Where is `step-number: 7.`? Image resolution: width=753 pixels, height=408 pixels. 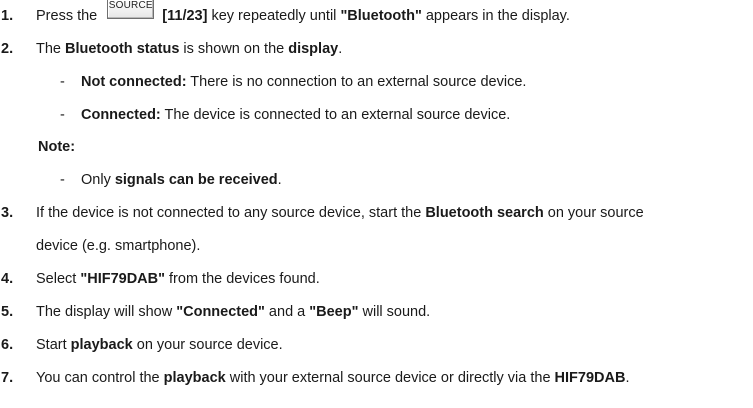
step-number: 7. is located at coordinates (7, 378).